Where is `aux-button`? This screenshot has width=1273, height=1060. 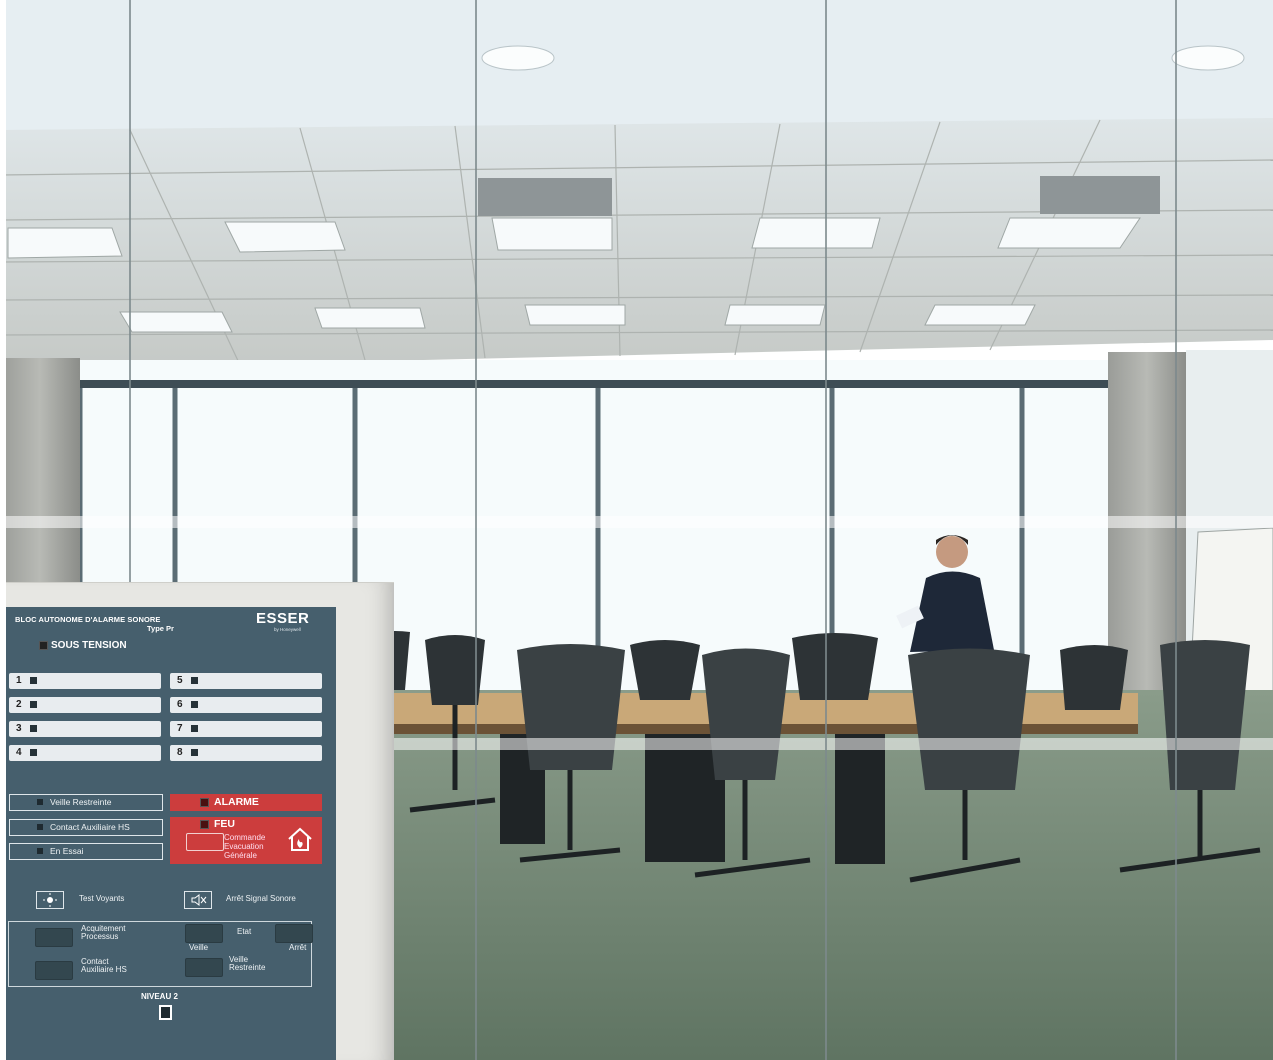 aux-button is located at coordinates (54, 970).